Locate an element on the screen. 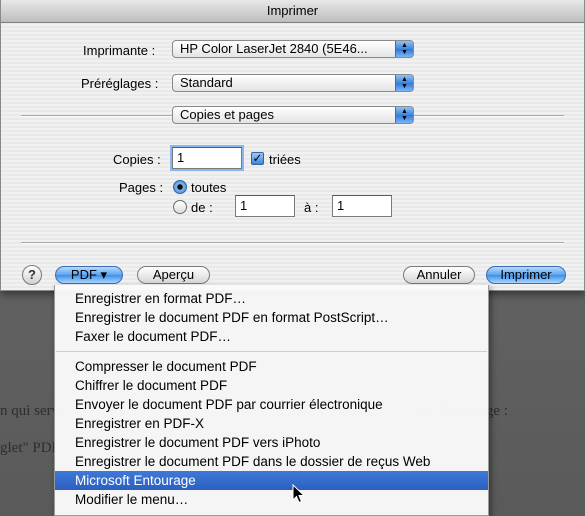 The image size is (585, 516). cancel-button: Annuler is located at coordinates (439, 275).